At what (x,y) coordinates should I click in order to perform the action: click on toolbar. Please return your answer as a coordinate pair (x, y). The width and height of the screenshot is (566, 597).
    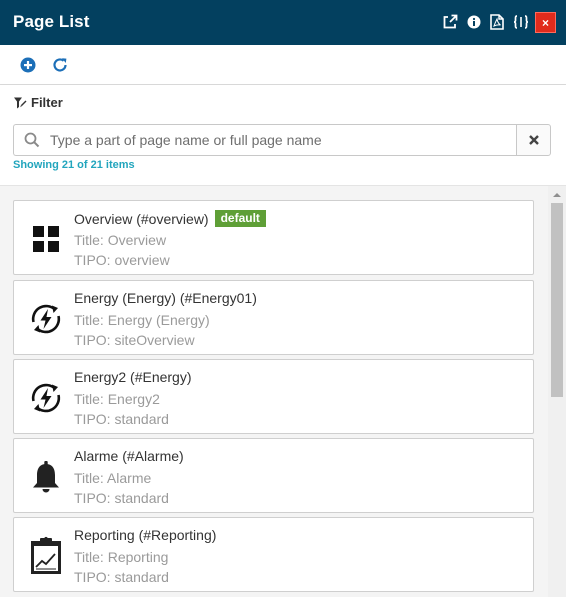
    Looking at the image, I should click on (283, 65).